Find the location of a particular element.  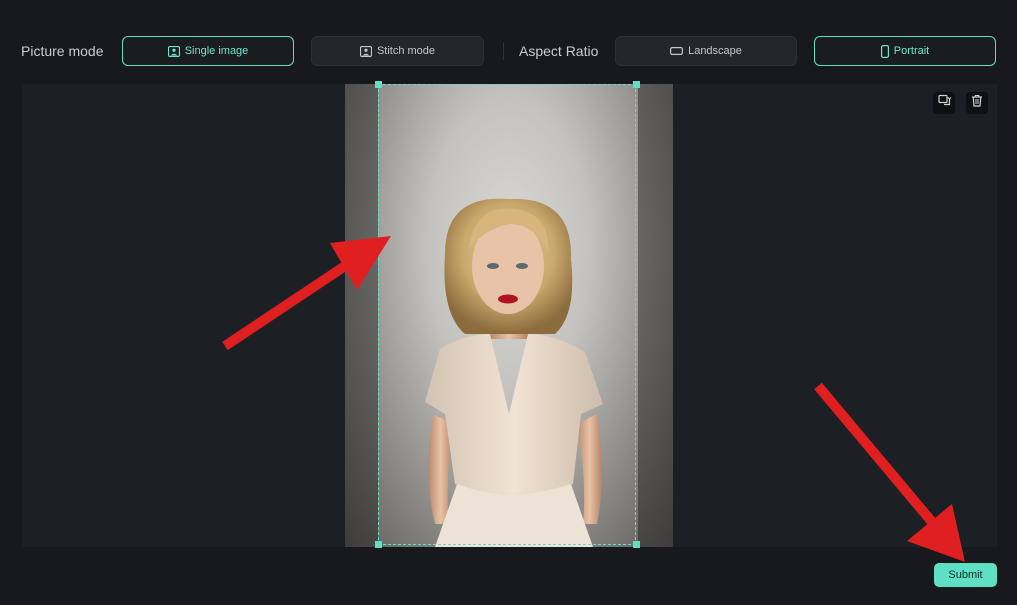

landscape-button: Landscape is located at coordinates (706, 51).